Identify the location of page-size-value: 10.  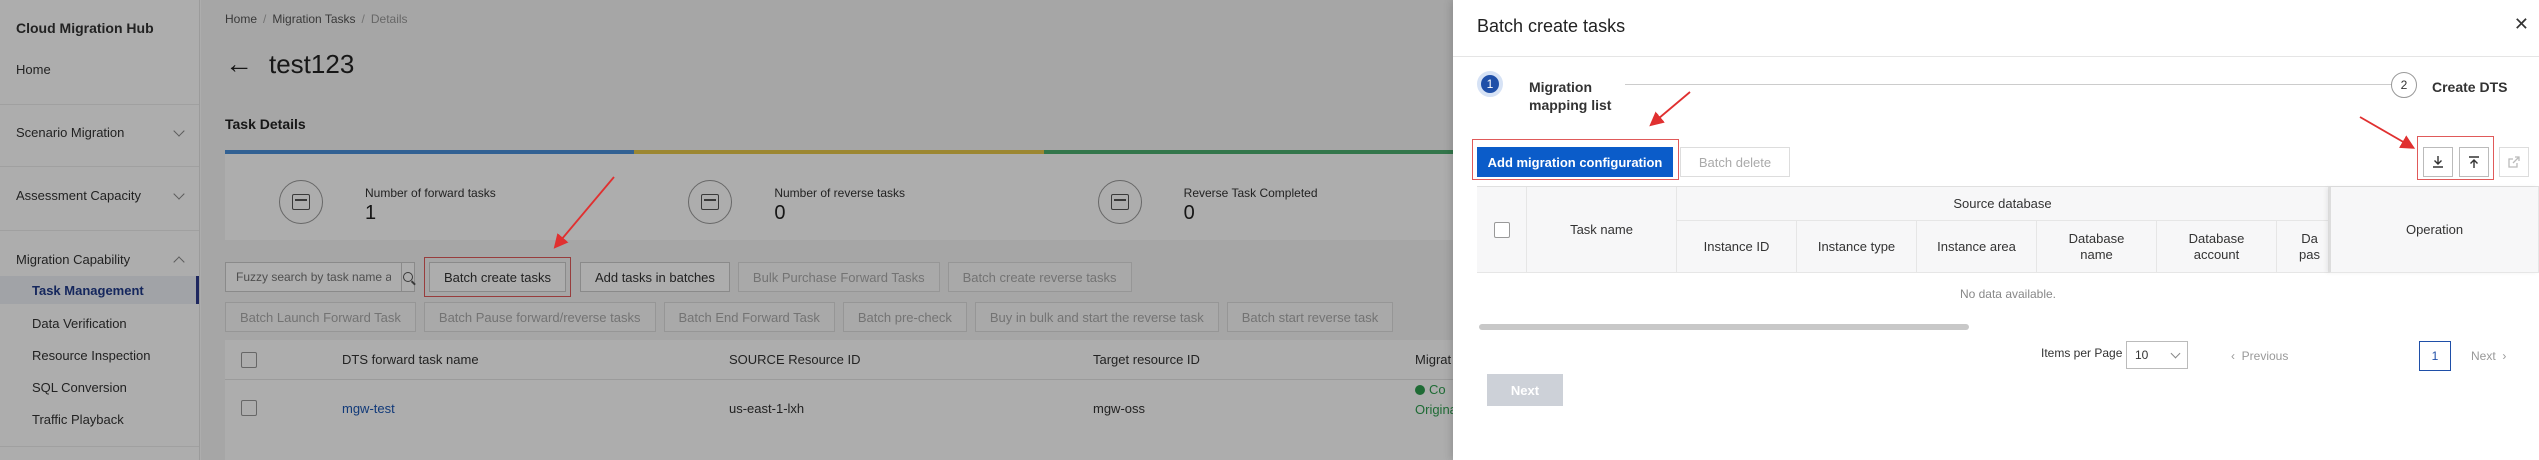
(2142, 355).